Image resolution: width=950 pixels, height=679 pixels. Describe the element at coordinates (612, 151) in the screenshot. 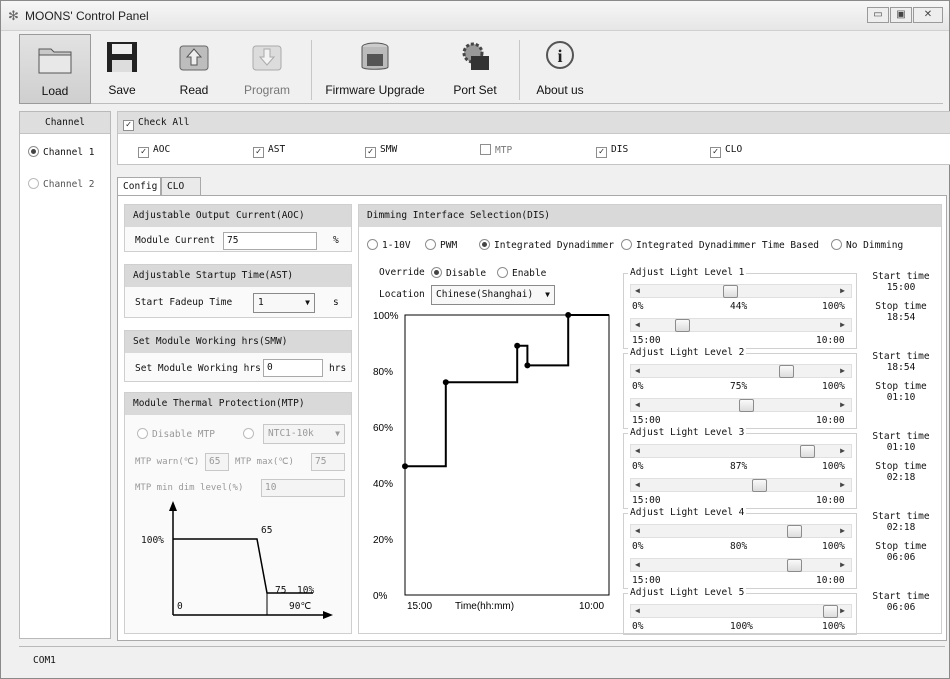

I see `check-dis: ✓ DIS` at that location.